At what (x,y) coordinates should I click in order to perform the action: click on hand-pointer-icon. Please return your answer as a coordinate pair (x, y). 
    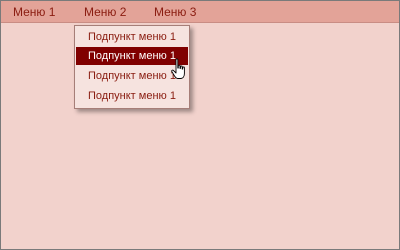
    Looking at the image, I should click on (178, 68).